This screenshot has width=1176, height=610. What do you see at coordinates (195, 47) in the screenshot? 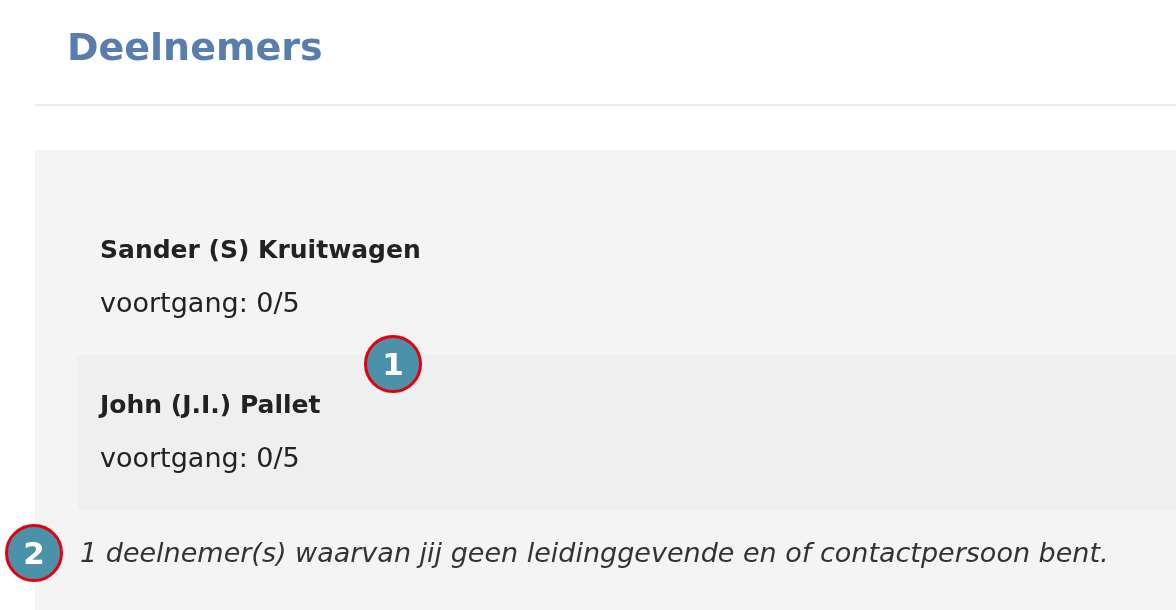
I see `page-title: Deelnemers` at bounding box center [195, 47].